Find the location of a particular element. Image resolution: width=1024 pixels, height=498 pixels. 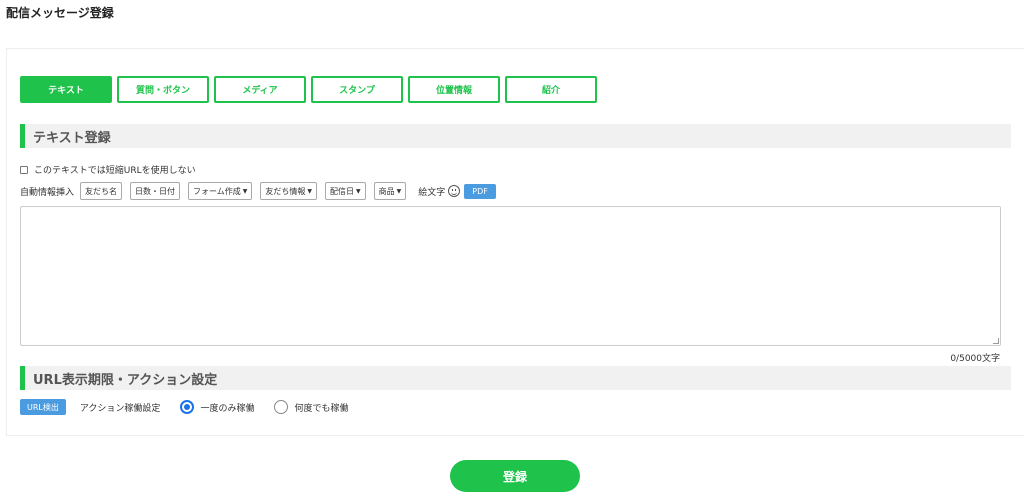

action-settings-row: URL検出 アクション稼働設定 一度のみ稼働 何度でも稼働 is located at coordinates (184, 407).